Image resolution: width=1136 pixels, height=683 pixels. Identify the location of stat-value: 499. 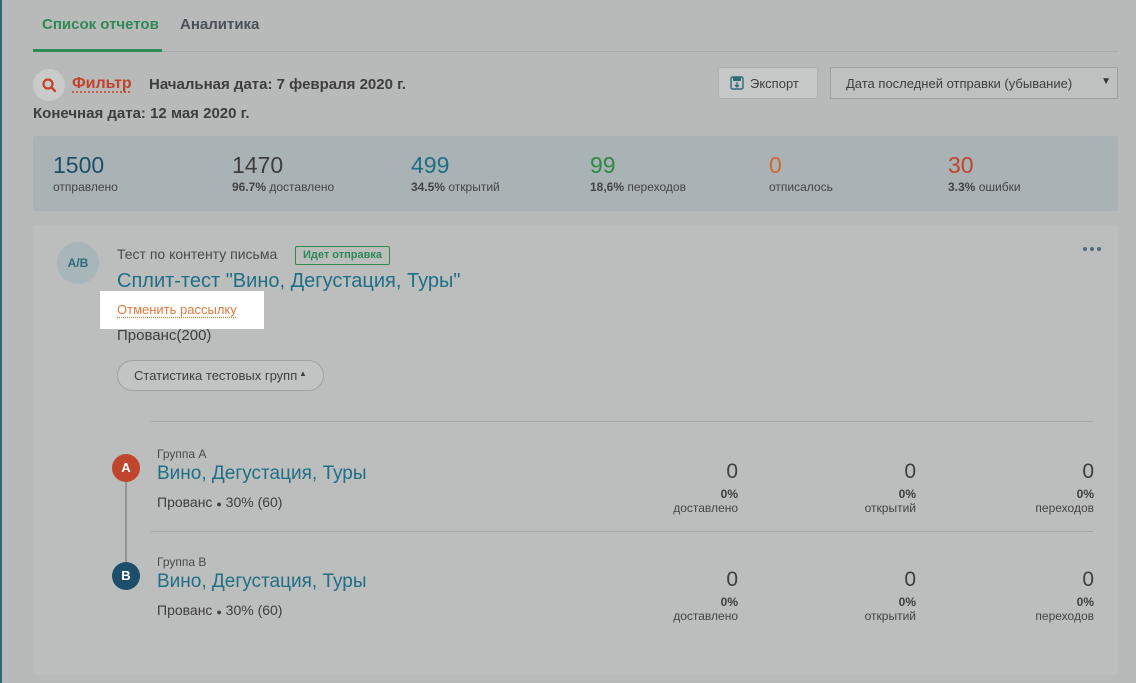
(430, 165).